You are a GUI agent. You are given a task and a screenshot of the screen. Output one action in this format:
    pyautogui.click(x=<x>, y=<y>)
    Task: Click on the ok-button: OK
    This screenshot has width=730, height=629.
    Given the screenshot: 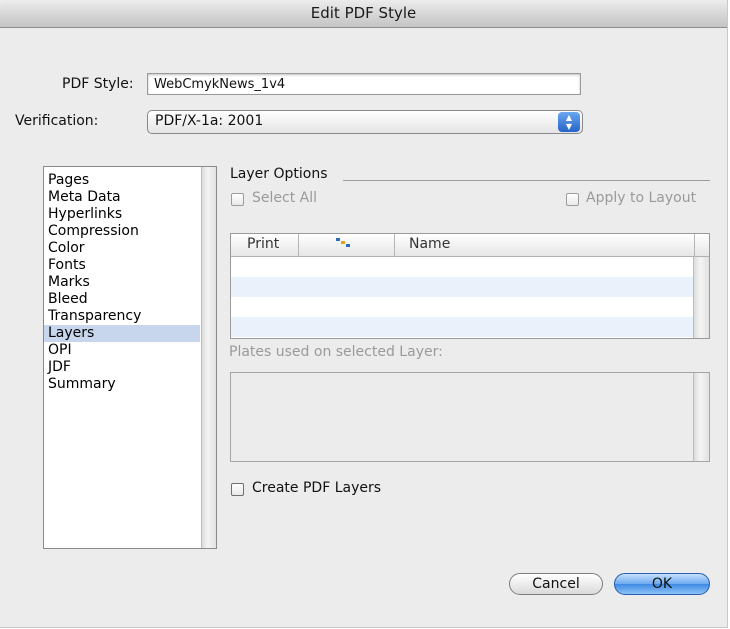 What is the action you would take?
    pyautogui.click(x=662, y=584)
    